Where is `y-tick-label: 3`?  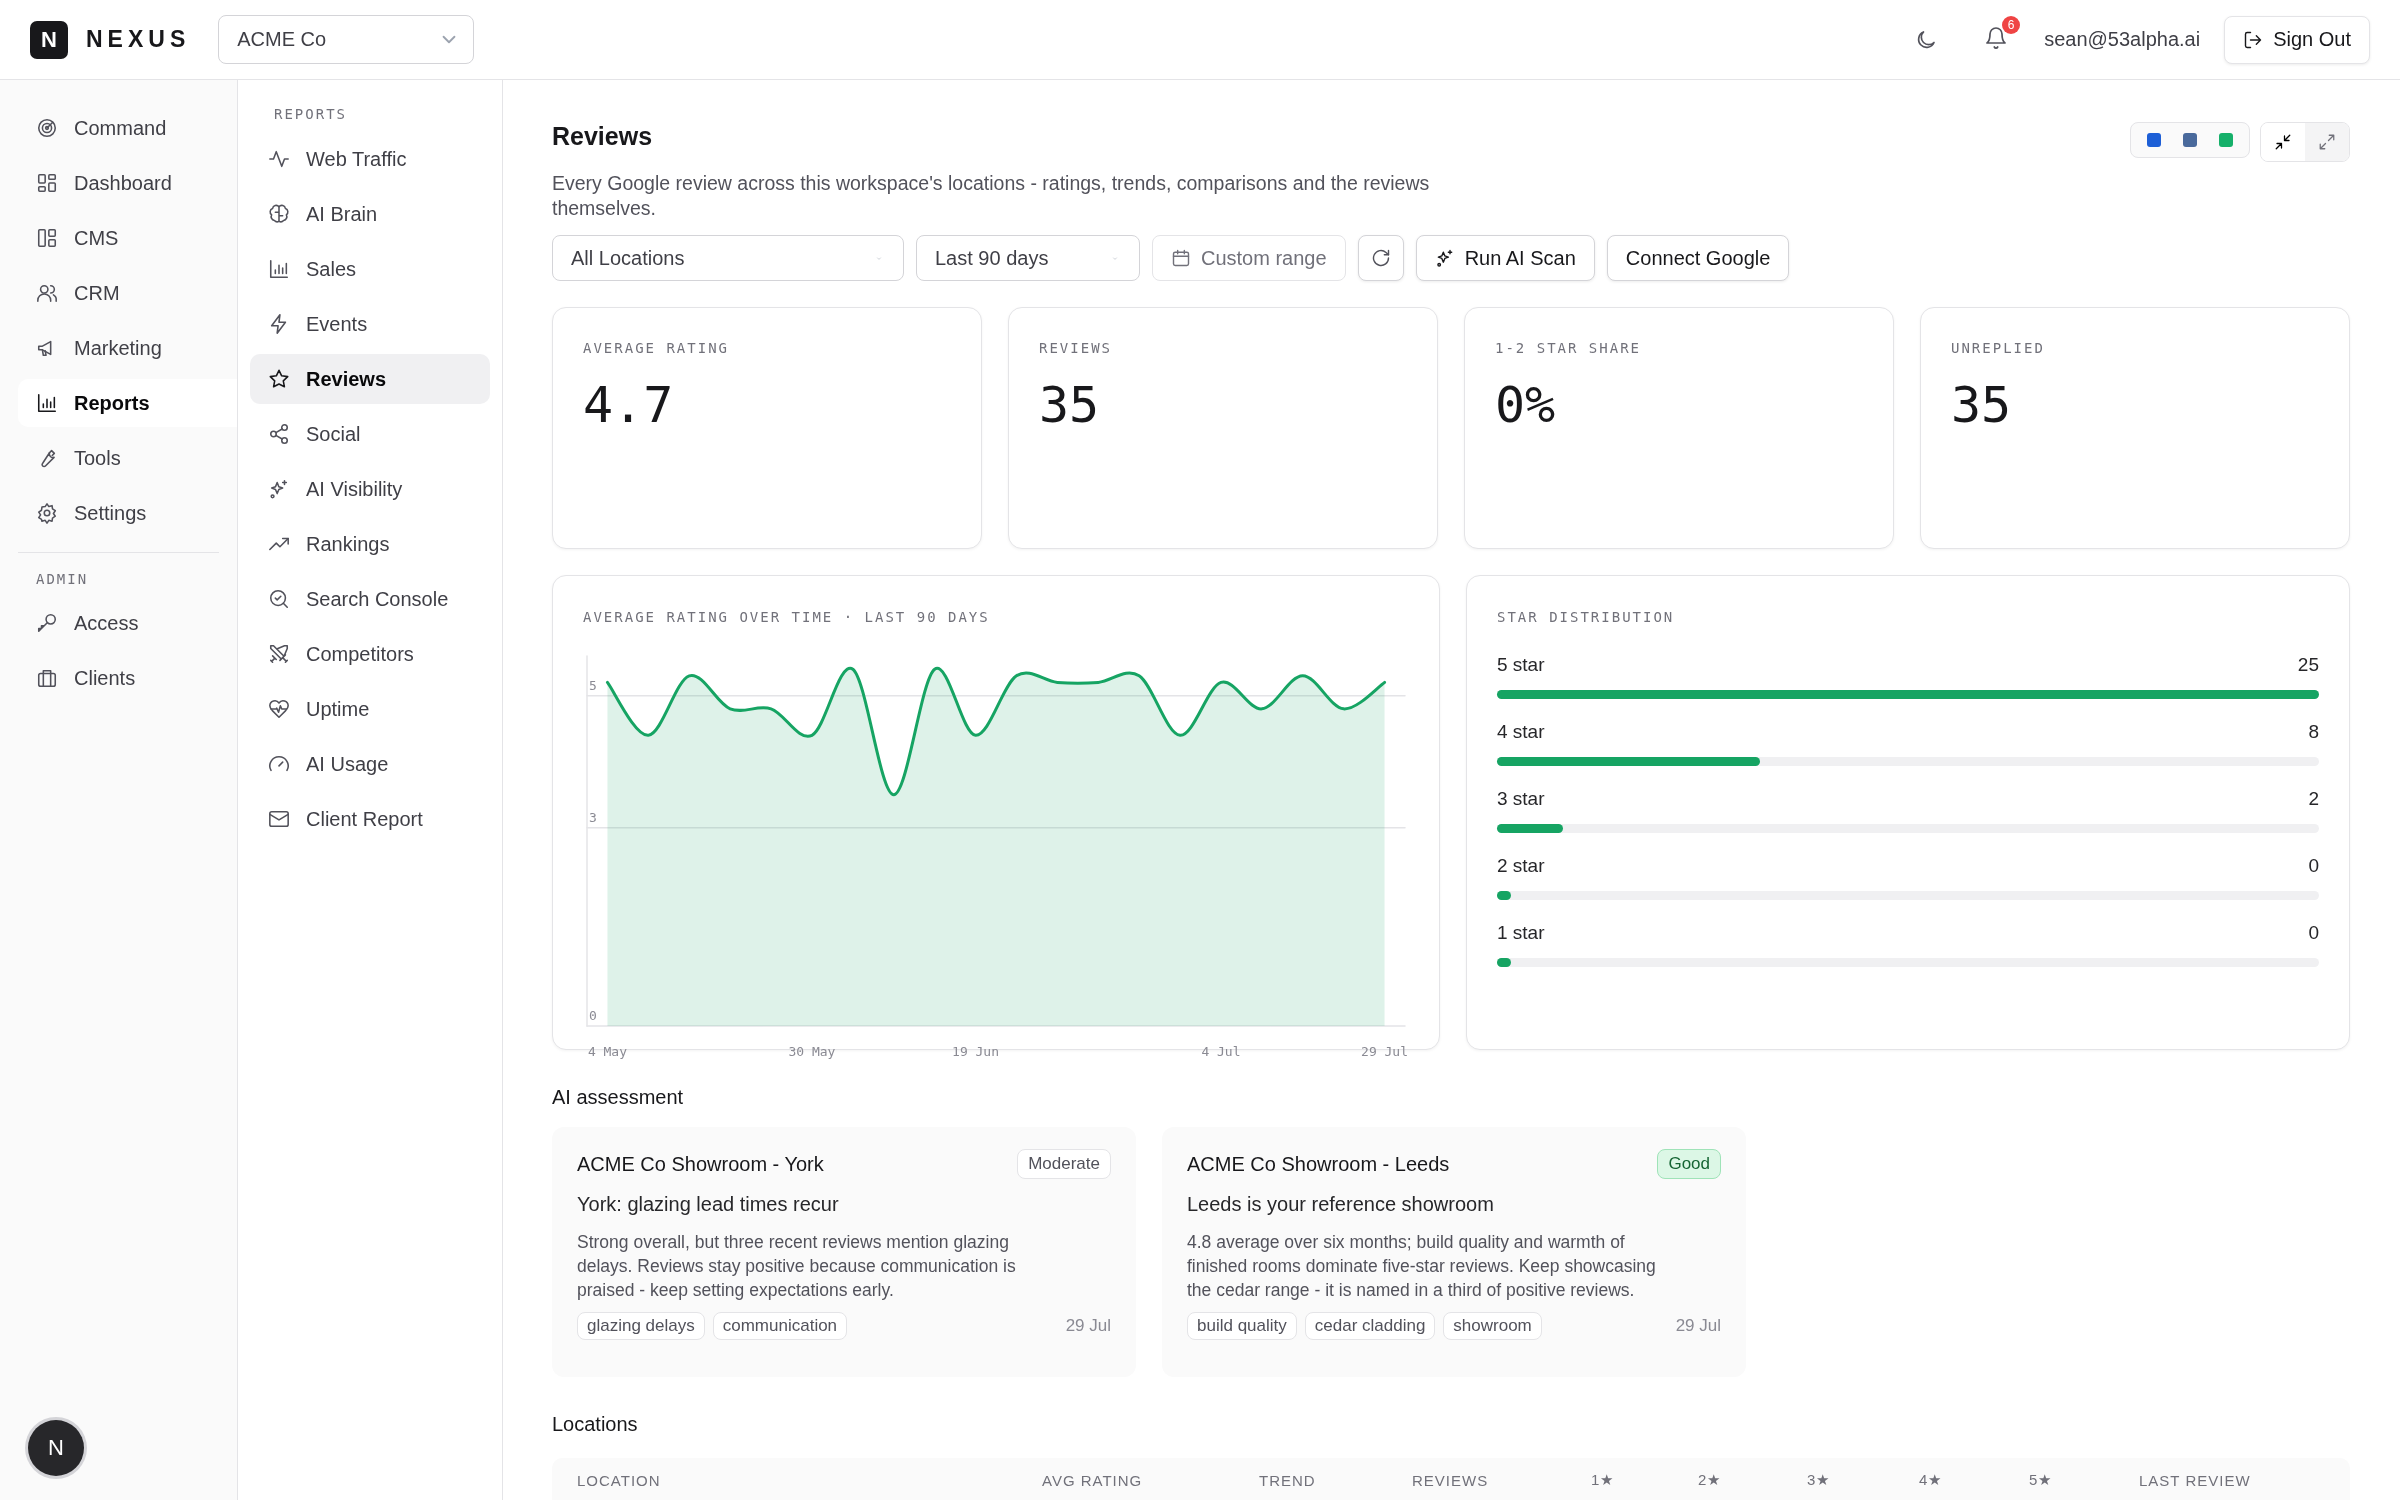
y-tick-label: 3 is located at coordinates (593, 817).